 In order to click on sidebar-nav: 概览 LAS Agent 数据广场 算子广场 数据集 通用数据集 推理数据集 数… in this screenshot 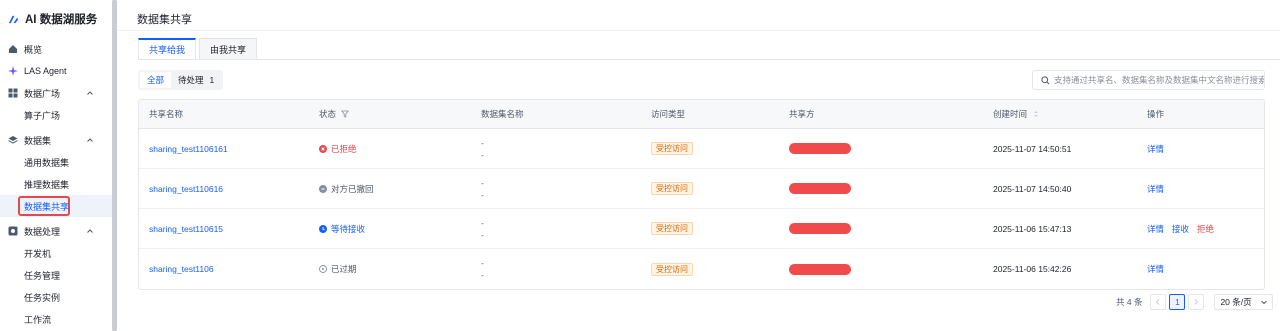, I will do `click(56, 184)`.